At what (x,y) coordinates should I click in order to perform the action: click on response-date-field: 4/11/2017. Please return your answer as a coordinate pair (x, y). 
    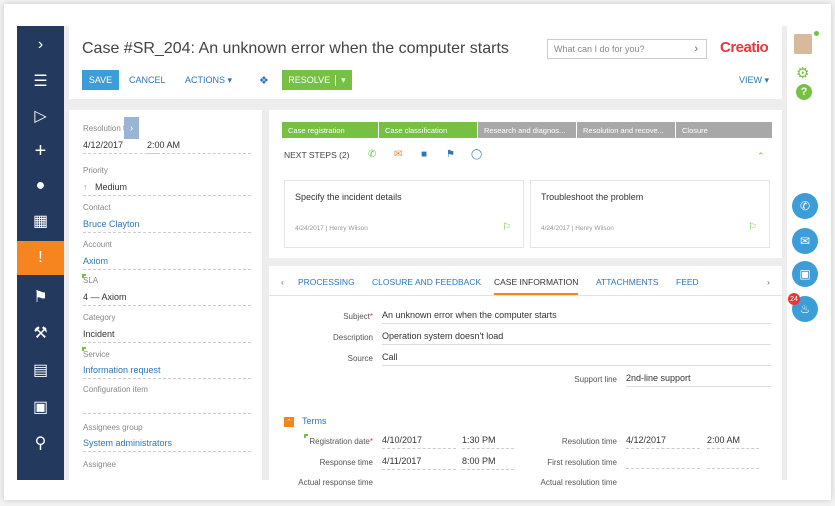
    Looking at the image, I should click on (419, 463).